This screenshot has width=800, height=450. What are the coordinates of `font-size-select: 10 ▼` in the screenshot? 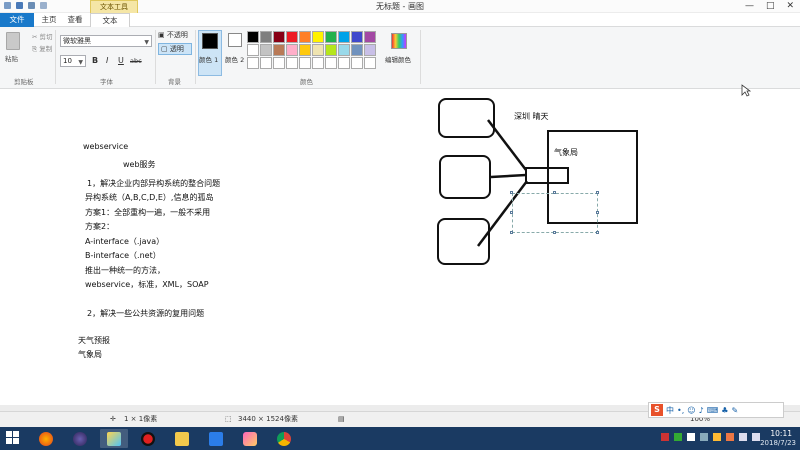 It's located at (73, 61).